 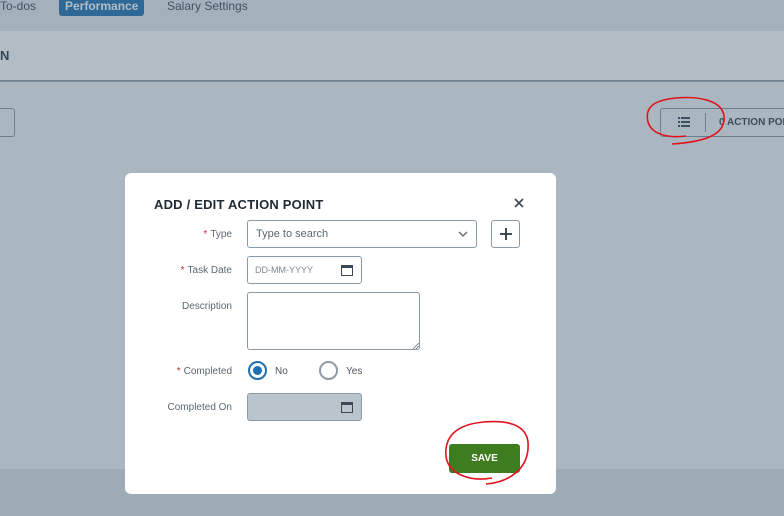 I want to click on chevron-down-icon, so click(x=463, y=234).